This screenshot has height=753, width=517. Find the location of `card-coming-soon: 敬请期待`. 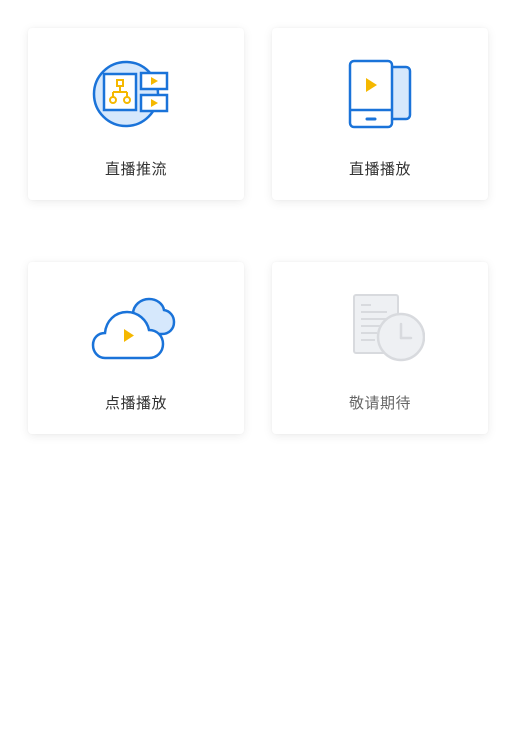

card-coming-soon: 敬请期待 is located at coordinates (380, 348).